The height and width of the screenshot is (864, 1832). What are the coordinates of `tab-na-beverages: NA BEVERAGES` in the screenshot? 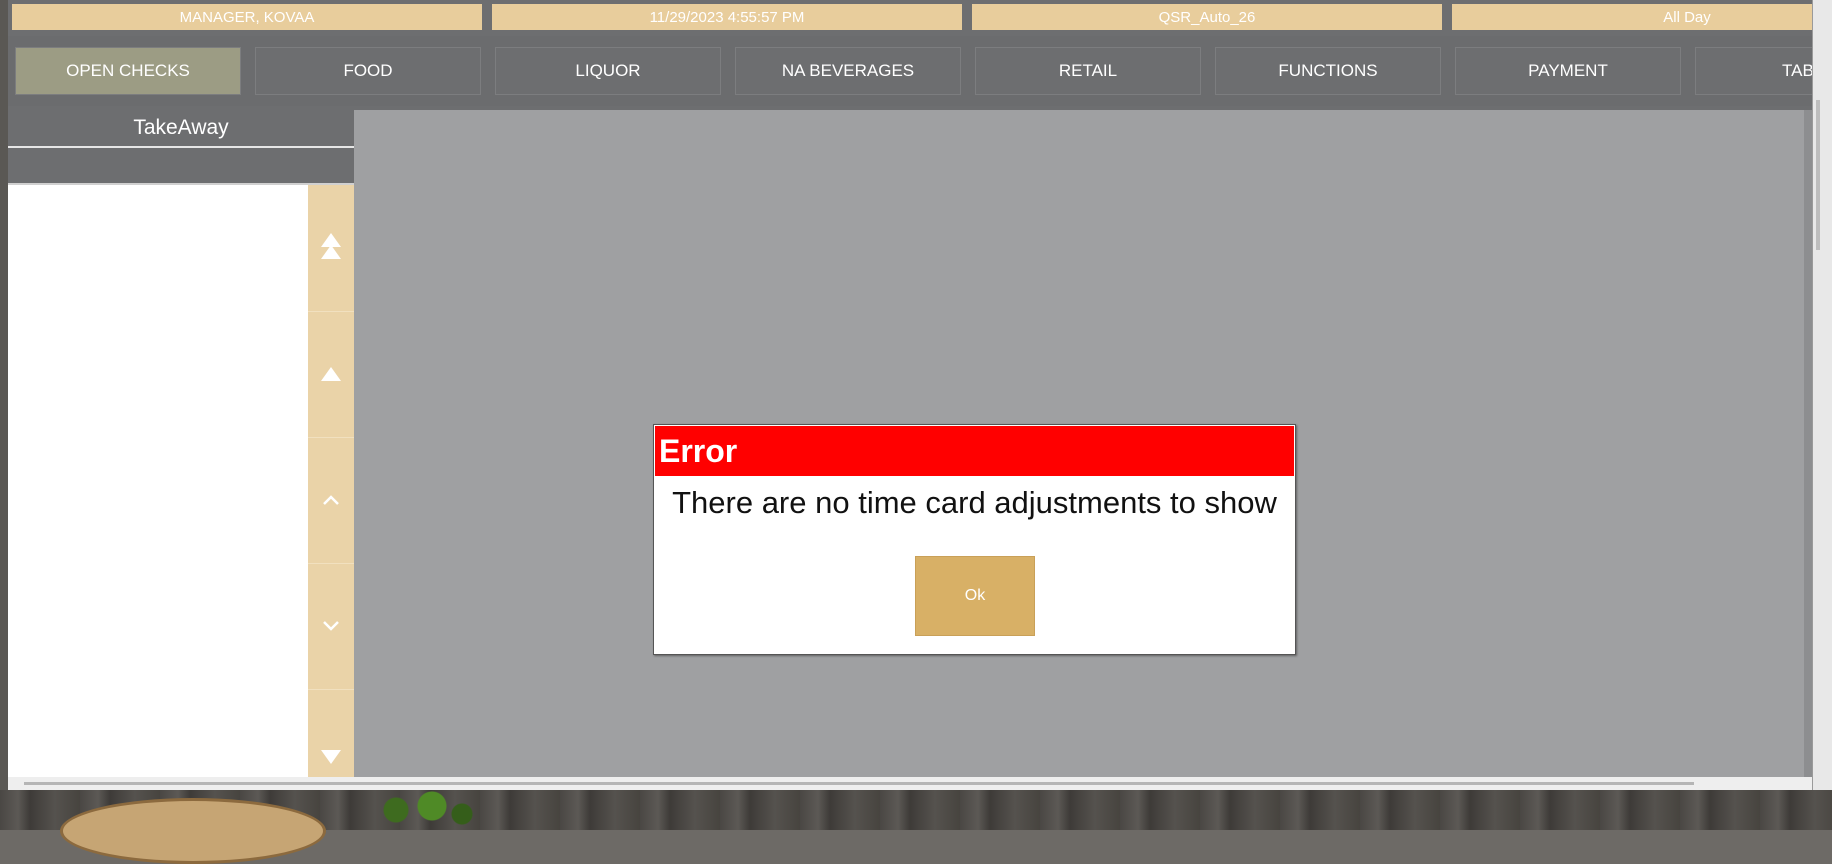 It's located at (848, 71).